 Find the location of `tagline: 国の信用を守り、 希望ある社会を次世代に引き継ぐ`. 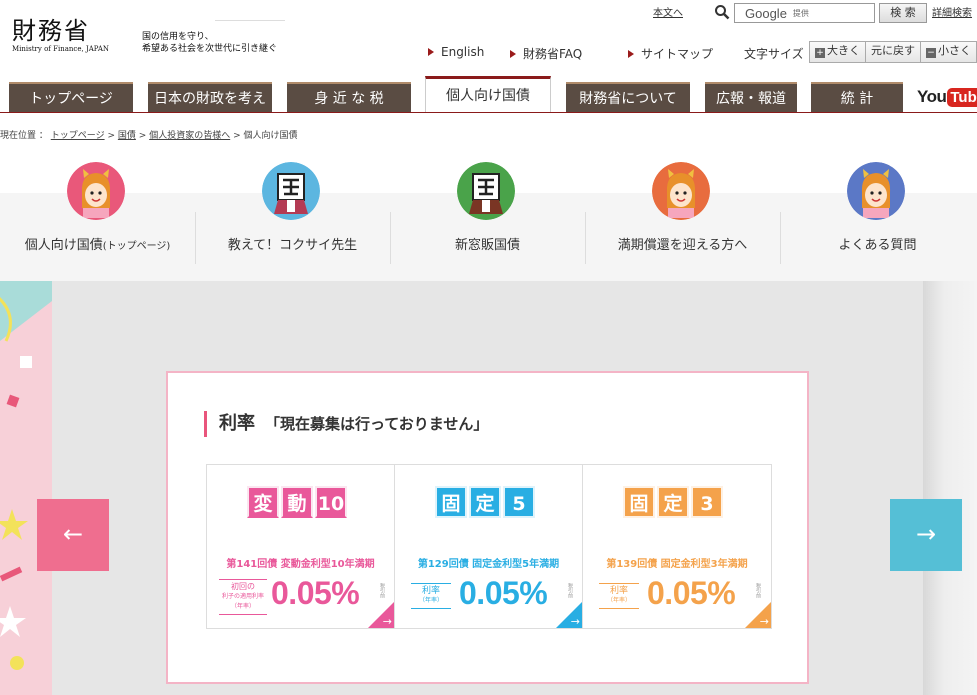

tagline: 国の信用を守り、 希望ある社会を次世代に引き継ぐ is located at coordinates (209, 43).